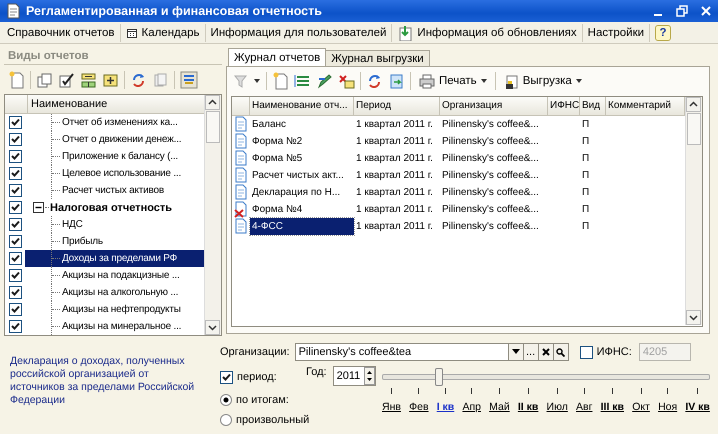  Describe the element at coordinates (302, 141) in the screenshot. I see `table-cell: Форма №2` at that location.